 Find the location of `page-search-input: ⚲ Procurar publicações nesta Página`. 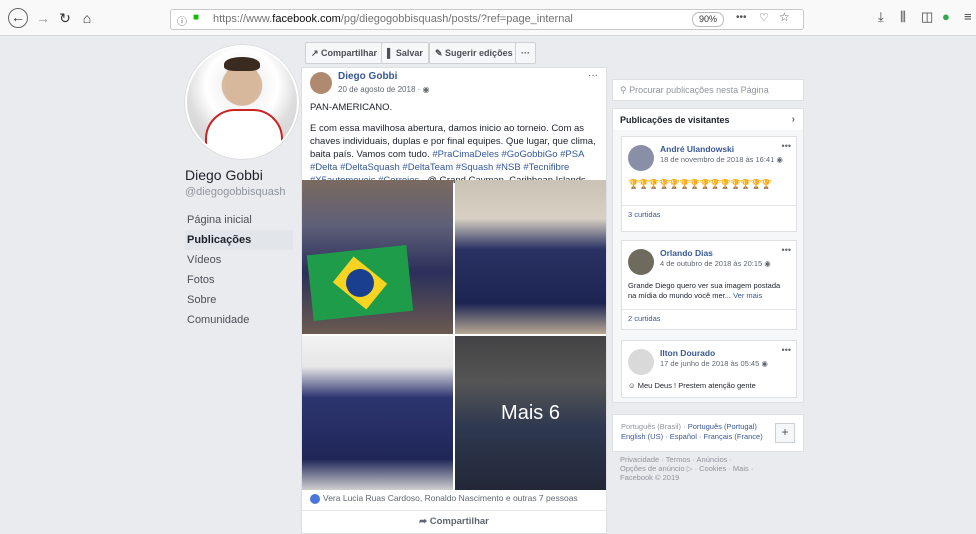

page-search-input: ⚲ Procurar publicações nesta Página is located at coordinates (708, 90).